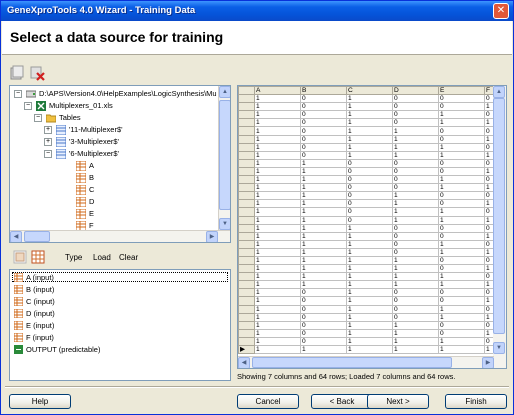 Image resolution: width=514 pixels, height=415 pixels. I want to click on hscroll-thumb, so click(37, 236).